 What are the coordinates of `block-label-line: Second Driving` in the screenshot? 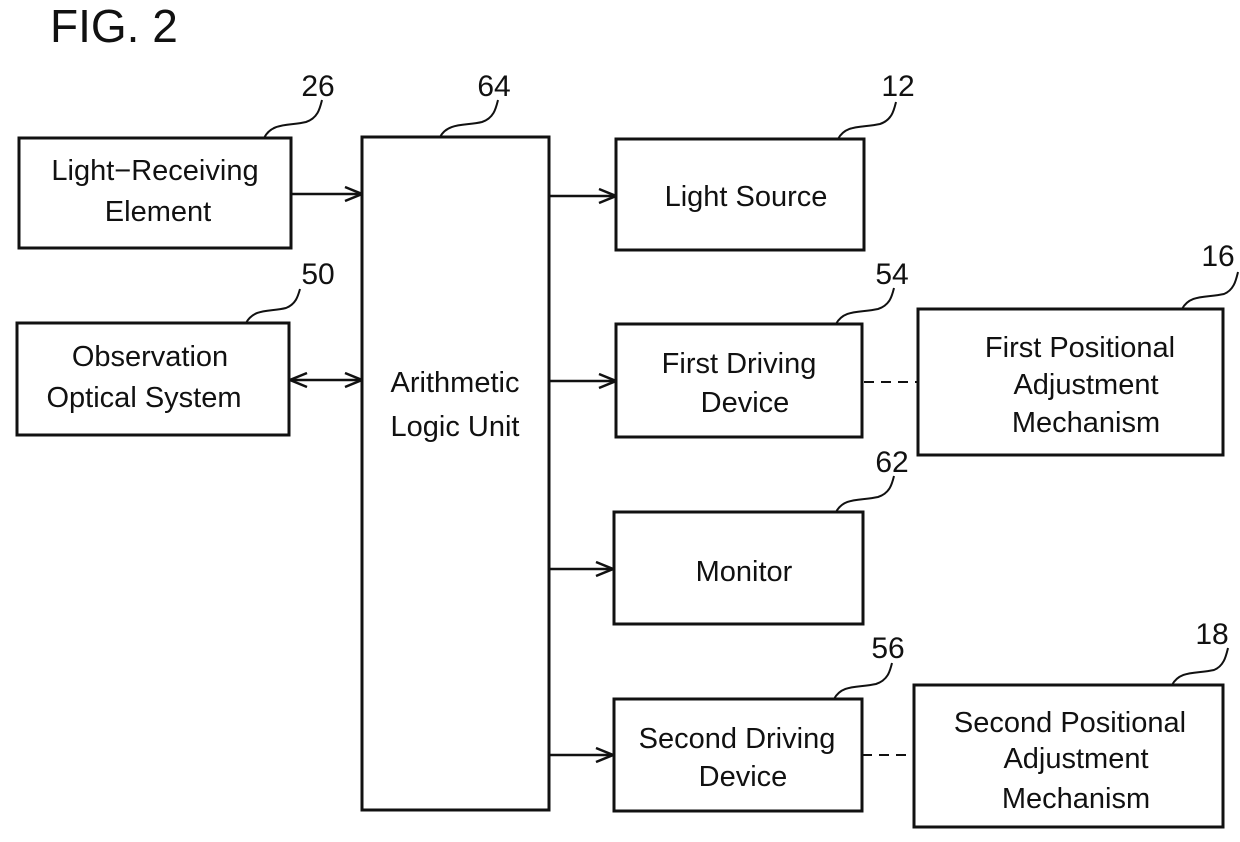 It's located at (737, 739).